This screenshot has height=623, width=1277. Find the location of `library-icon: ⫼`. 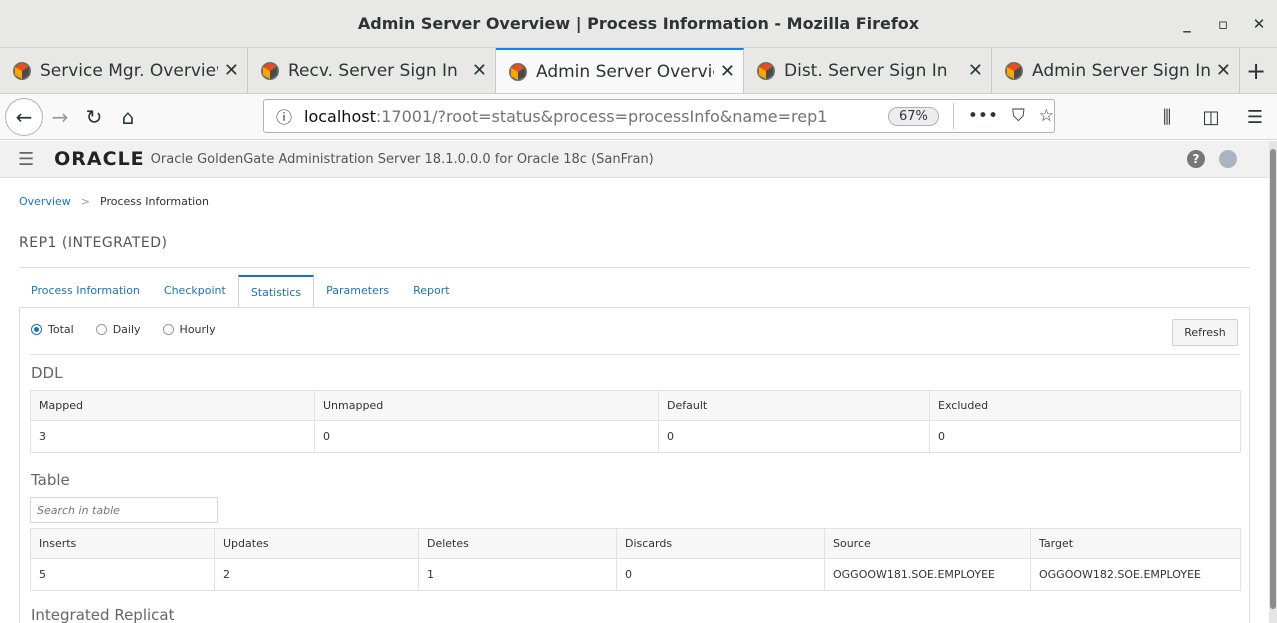

library-icon: ⫼ is located at coordinates (1167, 117).